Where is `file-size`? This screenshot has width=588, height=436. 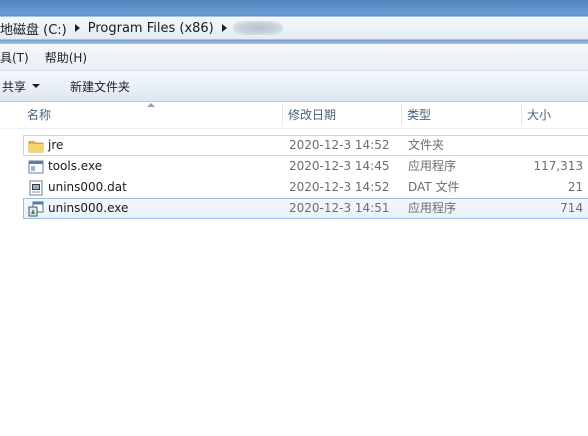
file-size is located at coordinates (553, 145).